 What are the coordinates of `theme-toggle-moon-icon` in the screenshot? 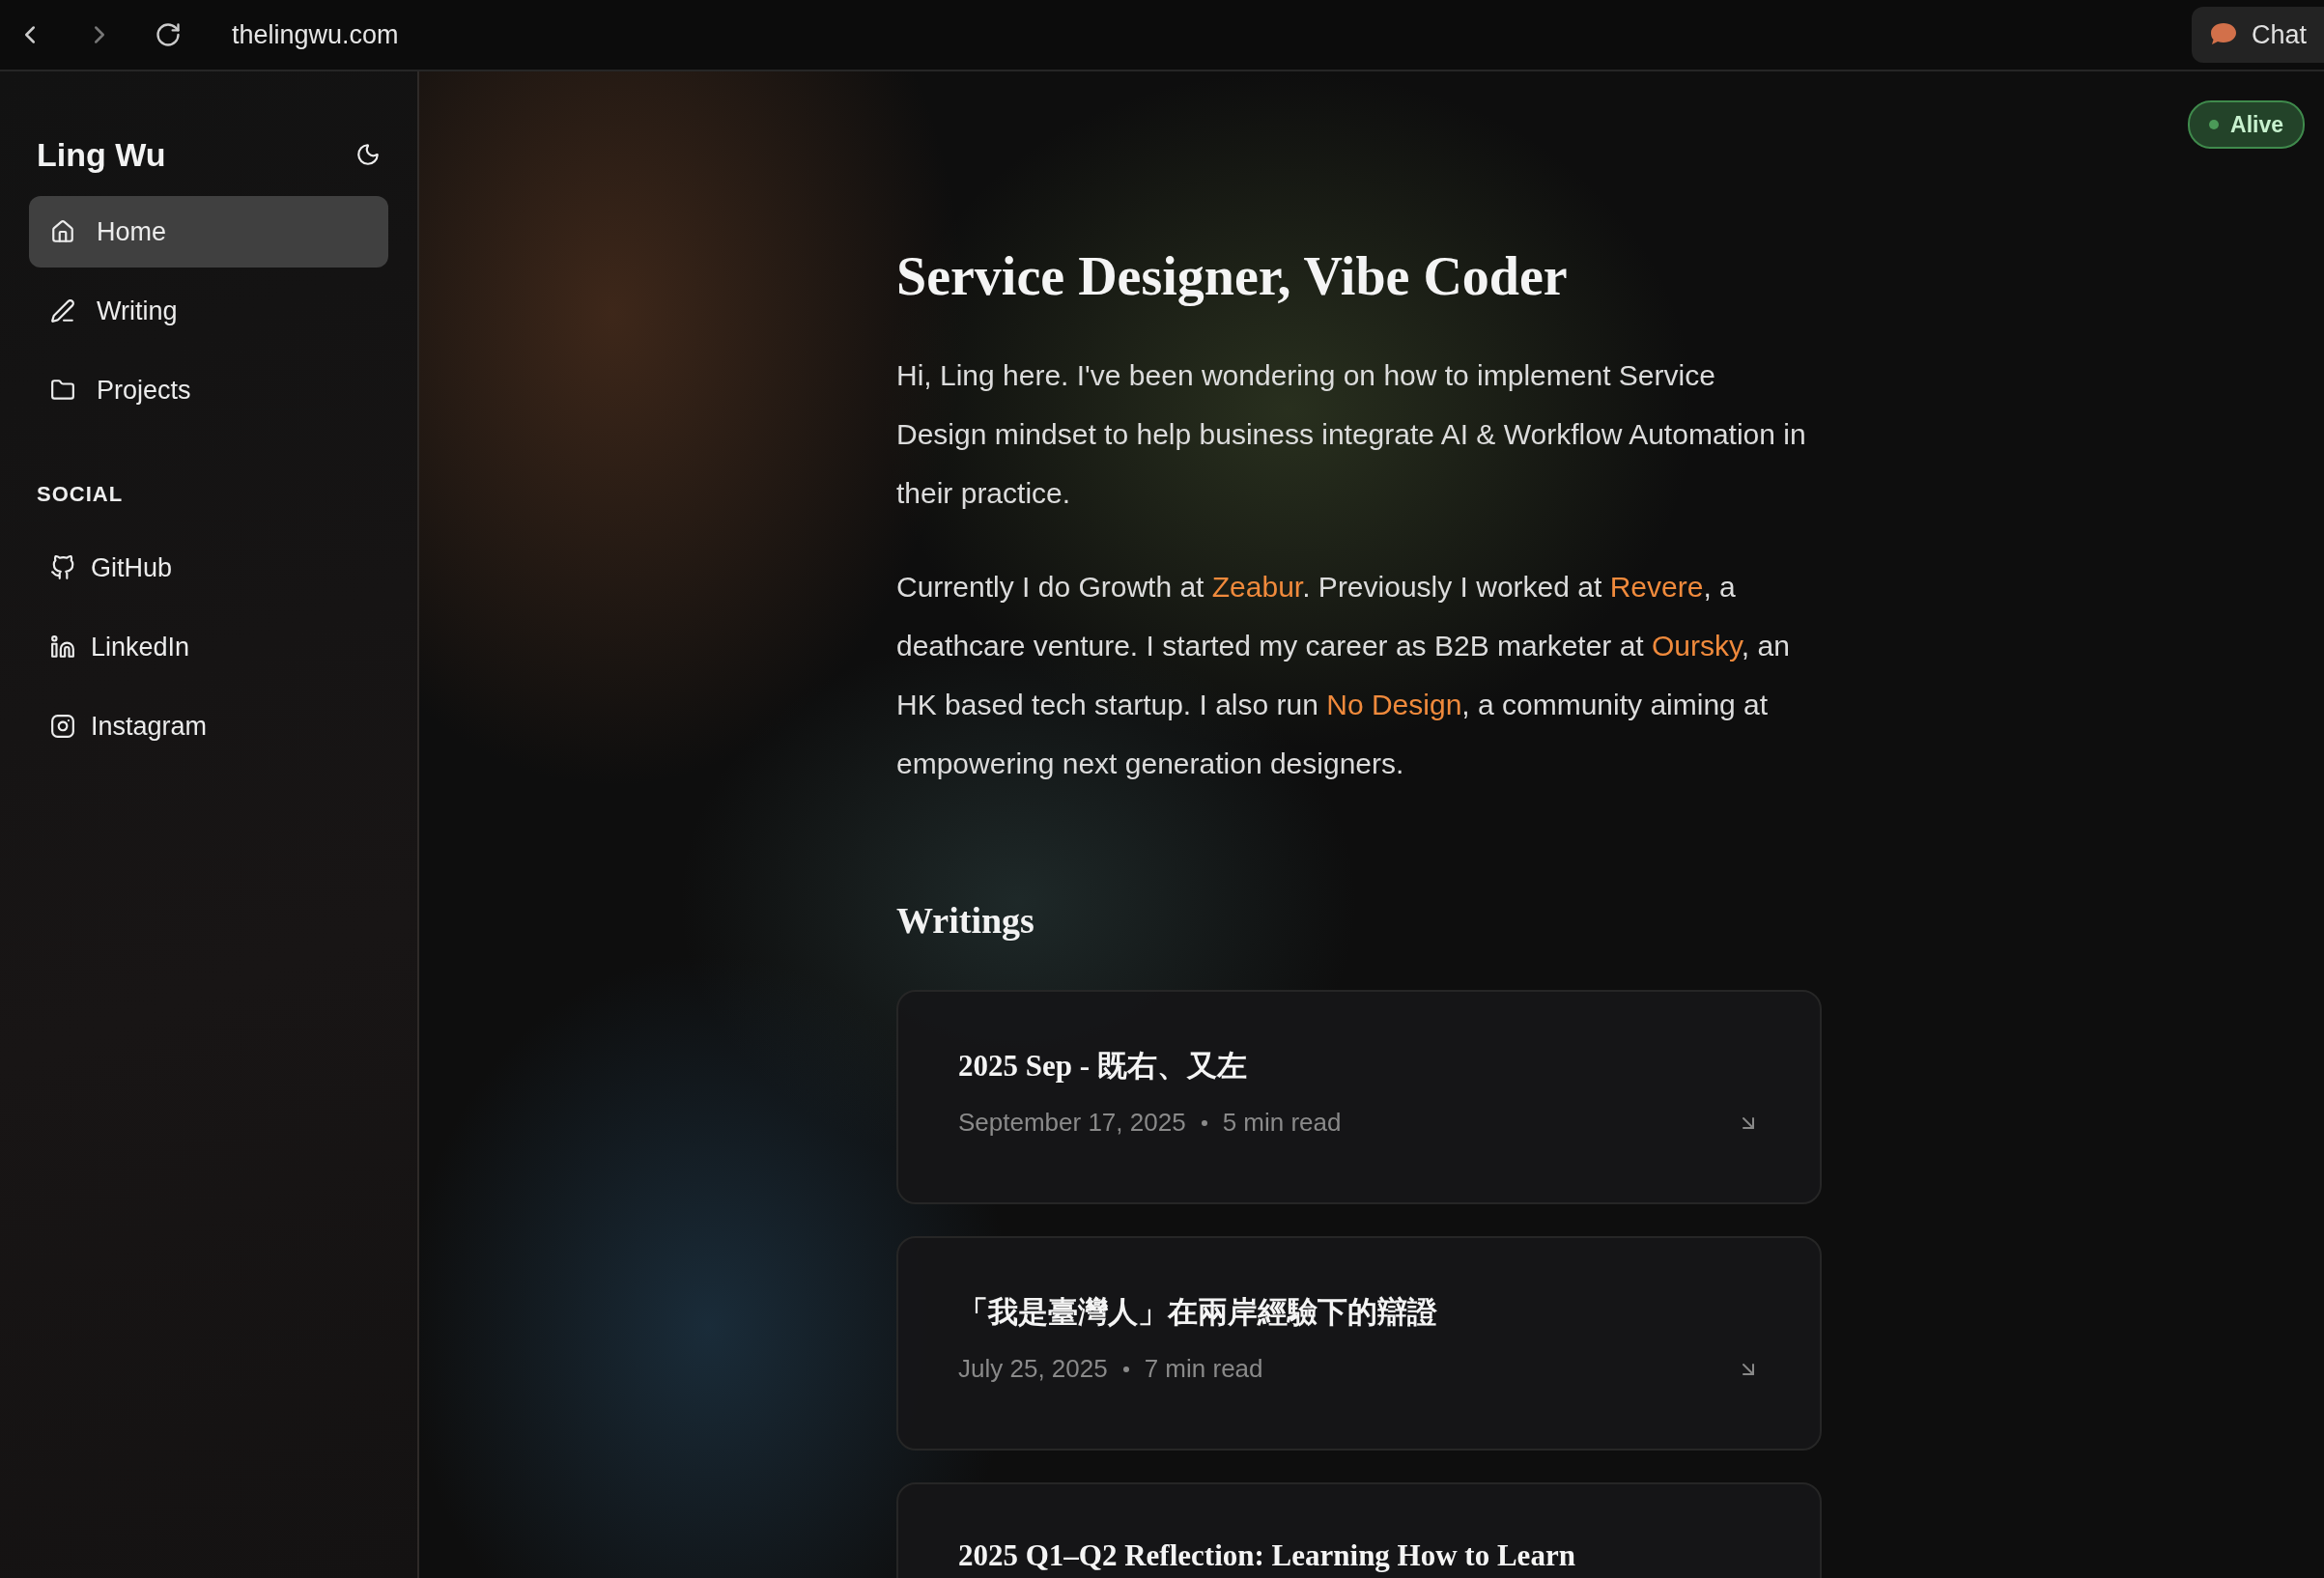 It's located at (368, 154).